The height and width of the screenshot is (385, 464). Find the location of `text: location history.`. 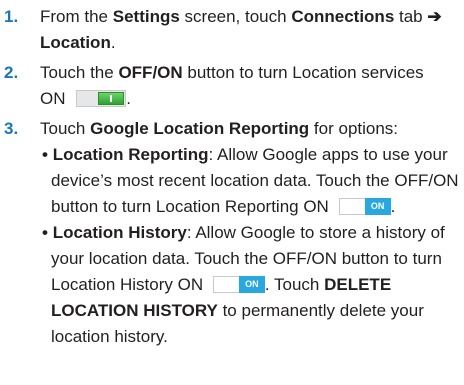

text: location history. is located at coordinates (109, 336).